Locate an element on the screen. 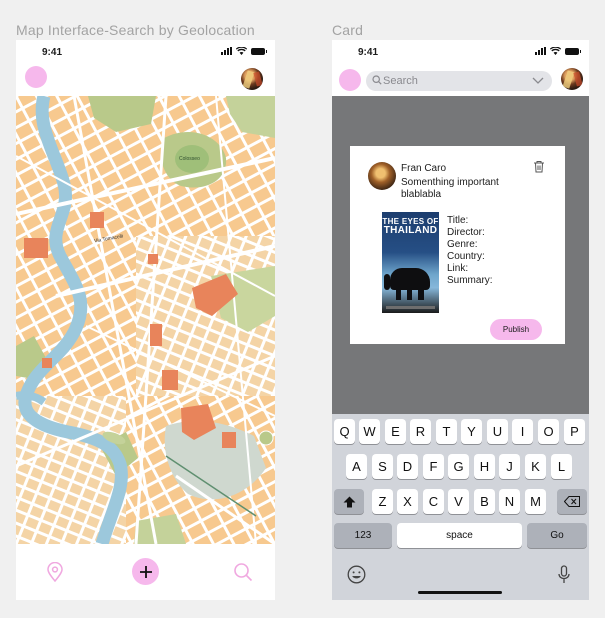 This screenshot has height=618, width=605. space-key: space is located at coordinates (459, 535).